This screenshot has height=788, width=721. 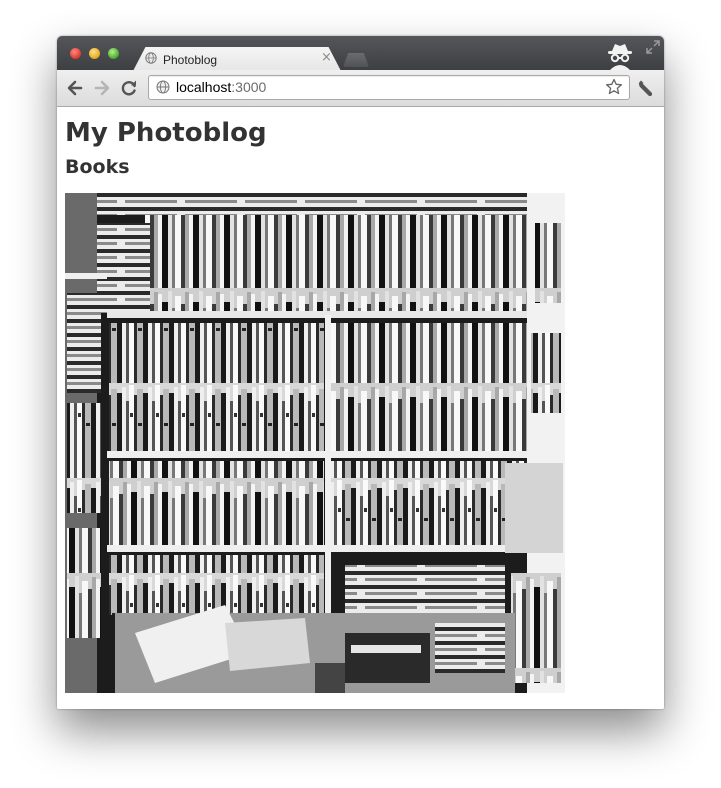 What do you see at coordinates (129, 88) in the screenshot?
I see `reload-icon` at bounding box center [129, 88].